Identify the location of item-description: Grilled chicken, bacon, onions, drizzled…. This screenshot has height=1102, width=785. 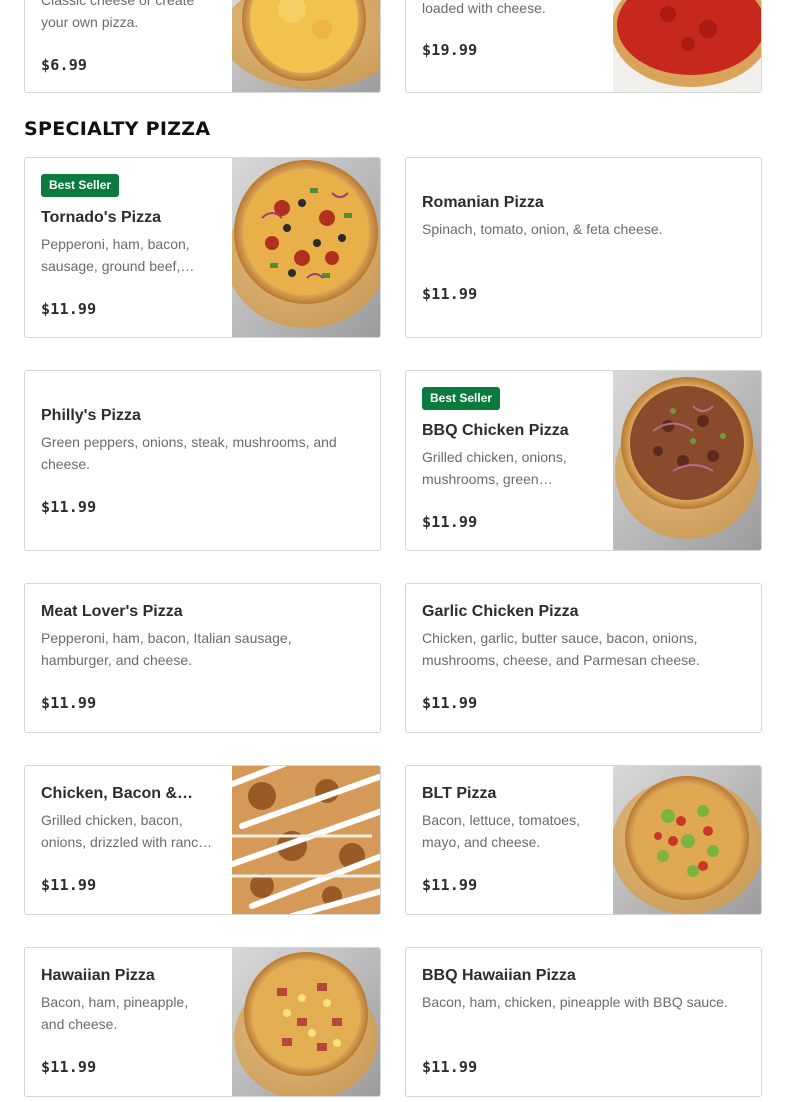
(127, 831).